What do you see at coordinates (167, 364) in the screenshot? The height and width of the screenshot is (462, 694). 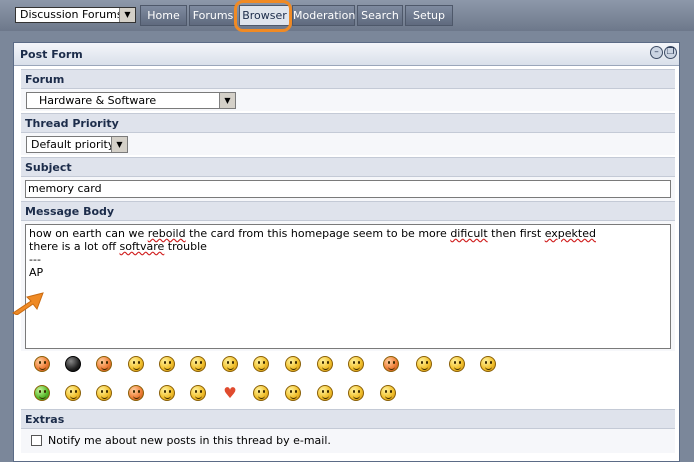 I see `grin-face-icon` at bounding box center [167, 364].